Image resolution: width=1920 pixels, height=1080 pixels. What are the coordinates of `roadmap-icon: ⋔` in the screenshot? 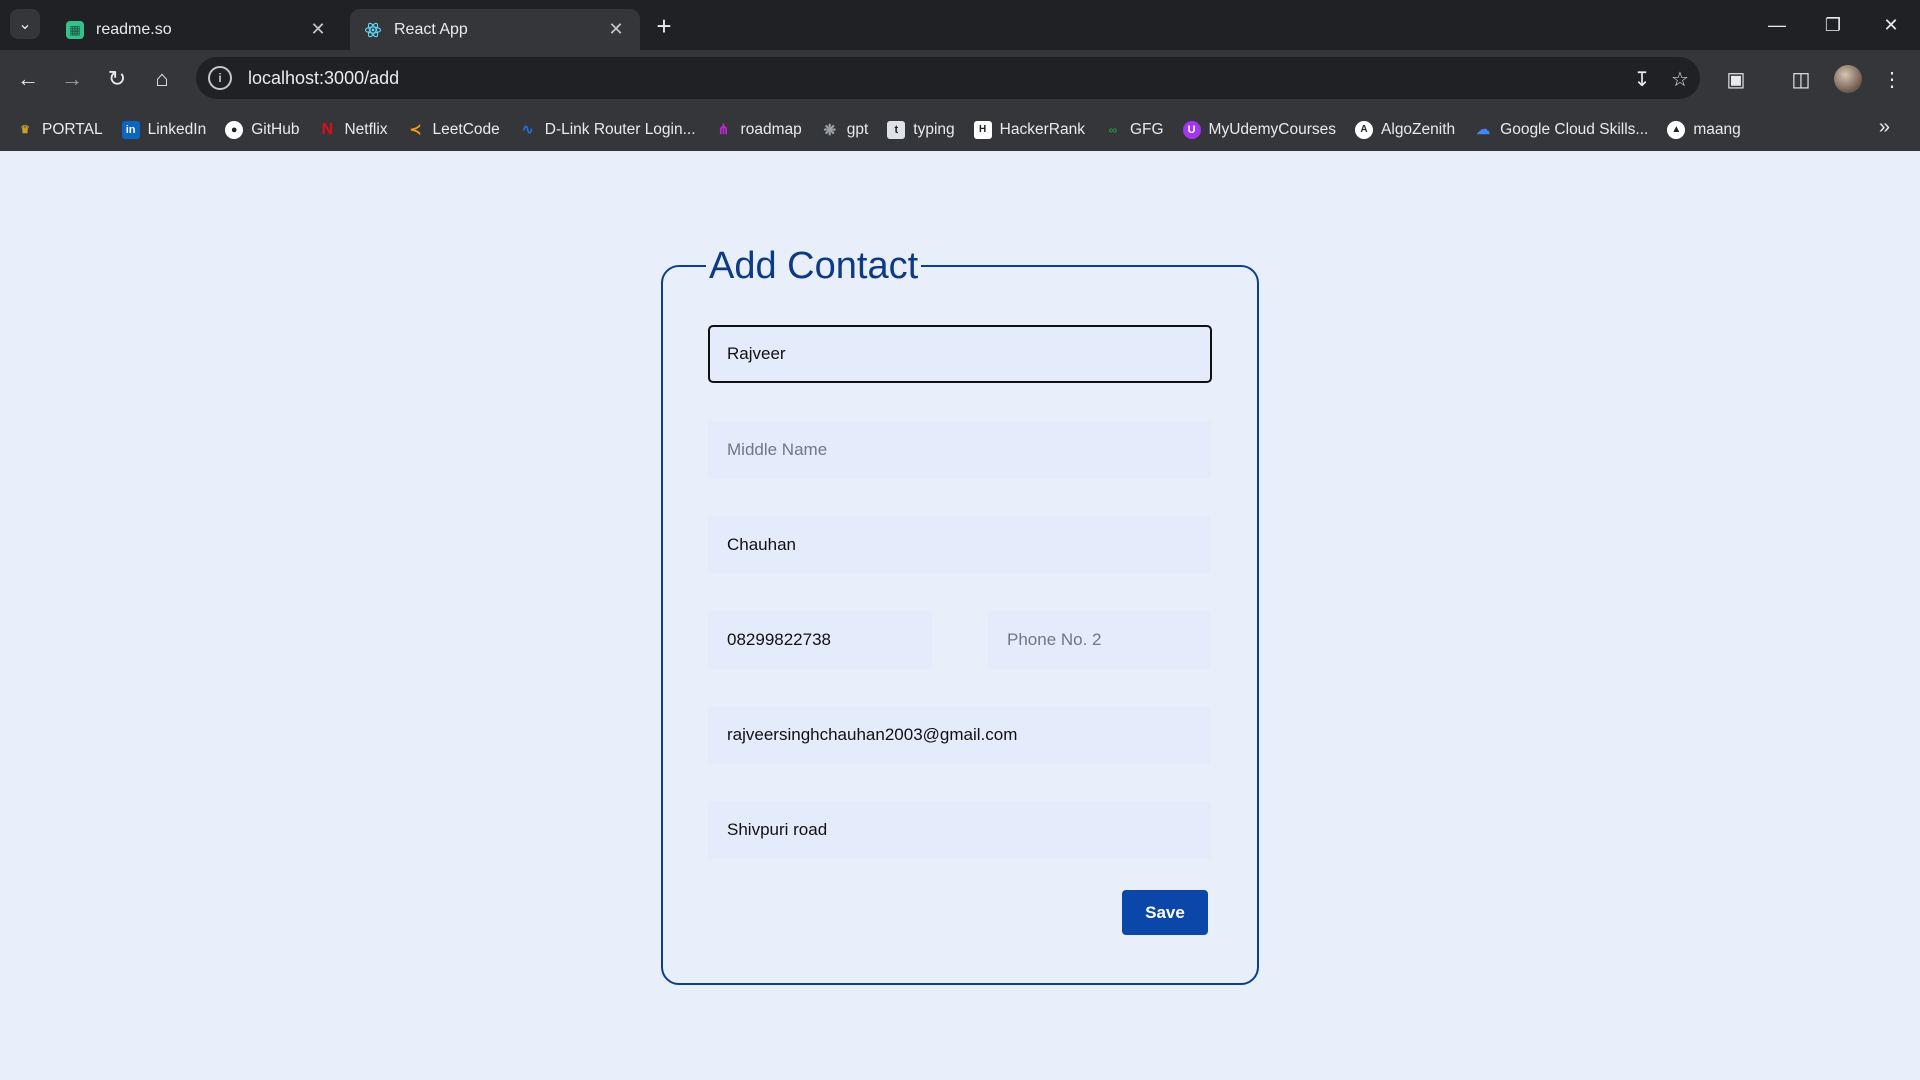 It's located at (723, 129).